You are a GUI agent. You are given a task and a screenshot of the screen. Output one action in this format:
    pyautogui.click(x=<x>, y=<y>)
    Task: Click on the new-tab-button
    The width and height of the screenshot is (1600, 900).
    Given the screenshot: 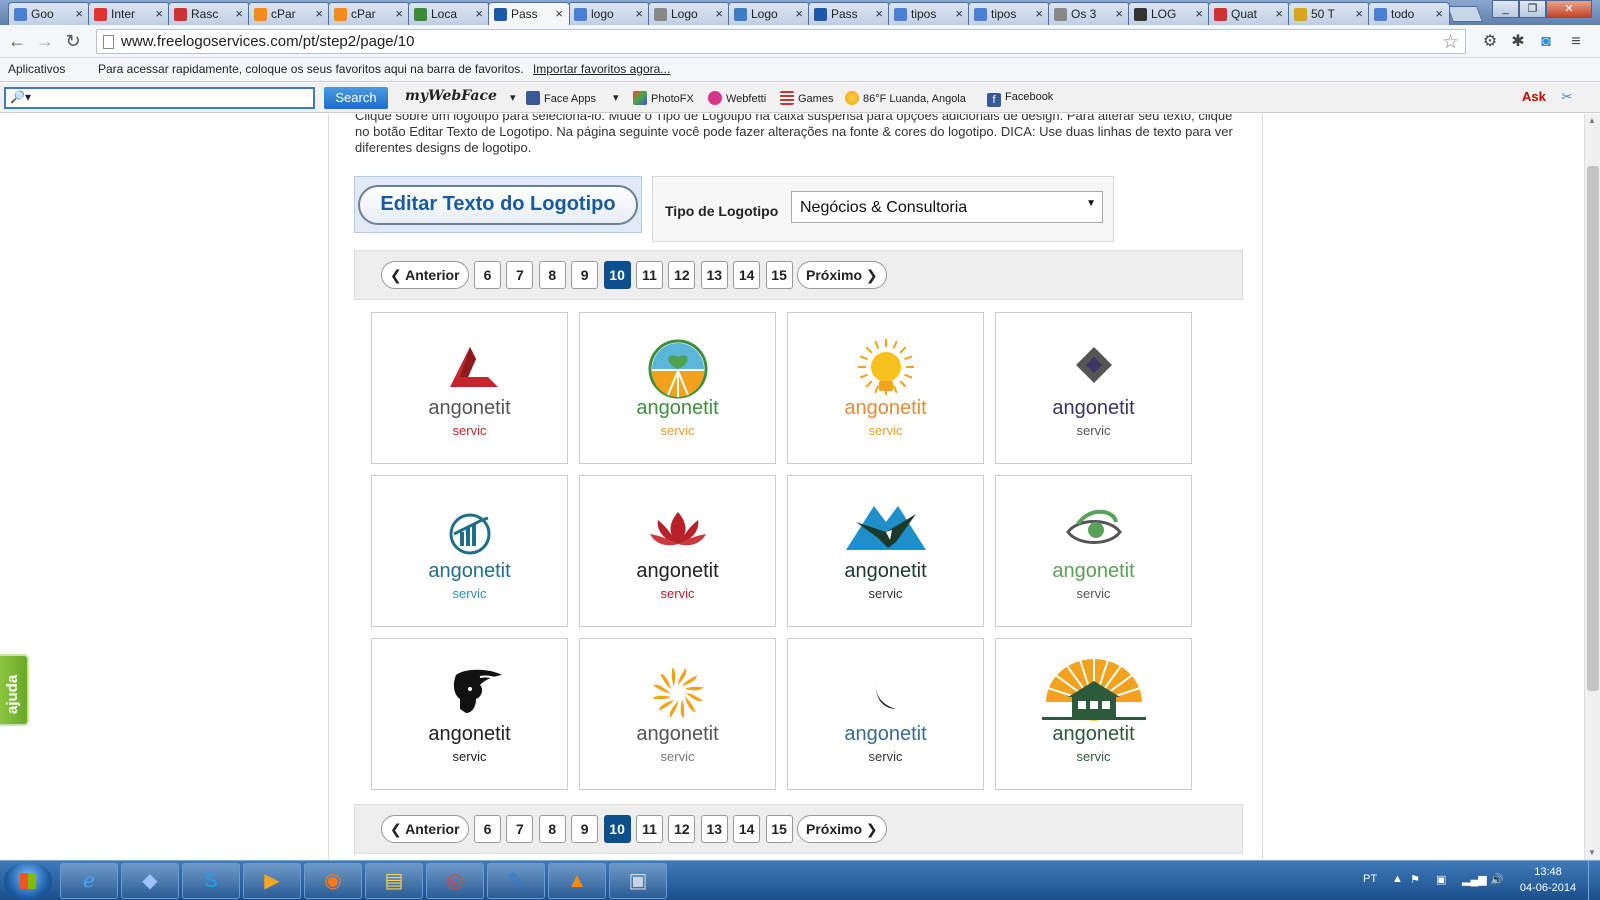 What is the action you would take?
    pyautogui.click(x=1465, y=14)
    